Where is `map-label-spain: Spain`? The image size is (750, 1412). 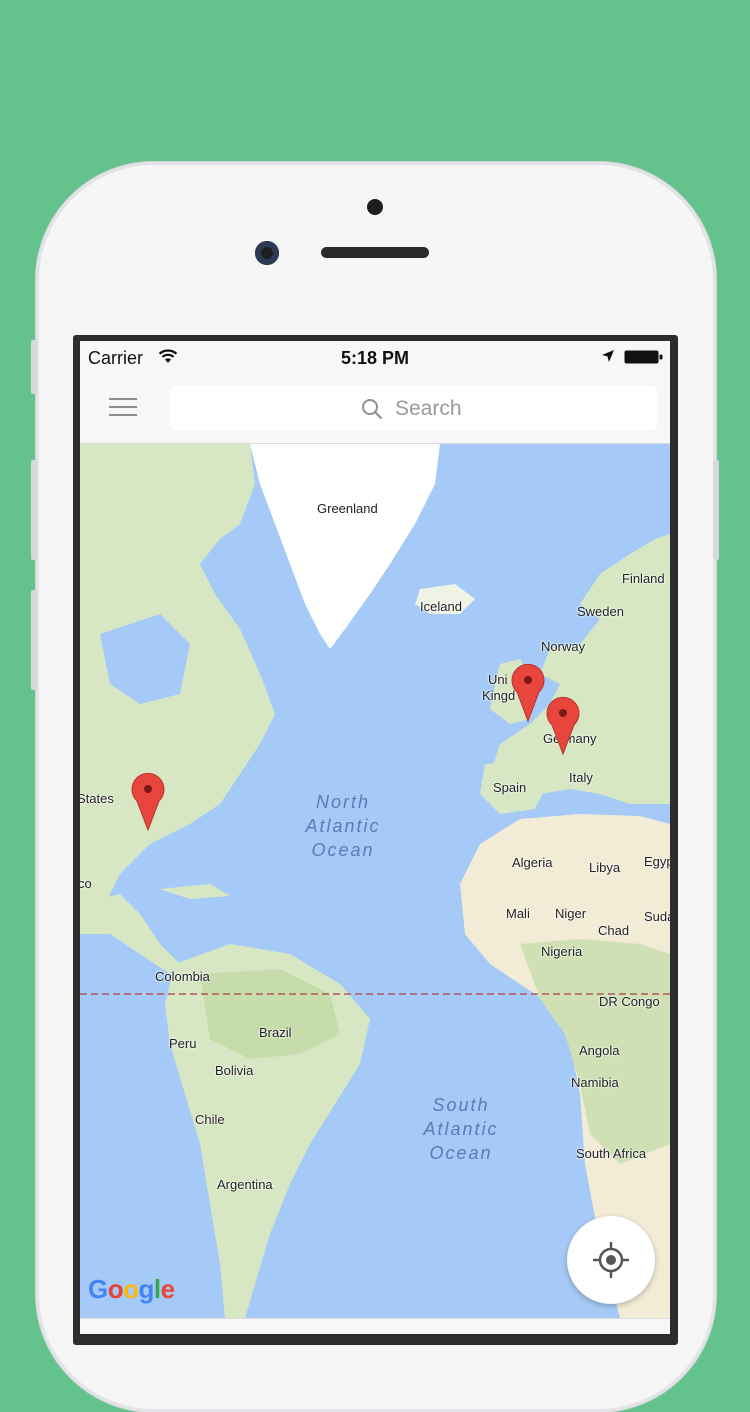
map-label-spain: Spain is located at coordinates (510, 787).